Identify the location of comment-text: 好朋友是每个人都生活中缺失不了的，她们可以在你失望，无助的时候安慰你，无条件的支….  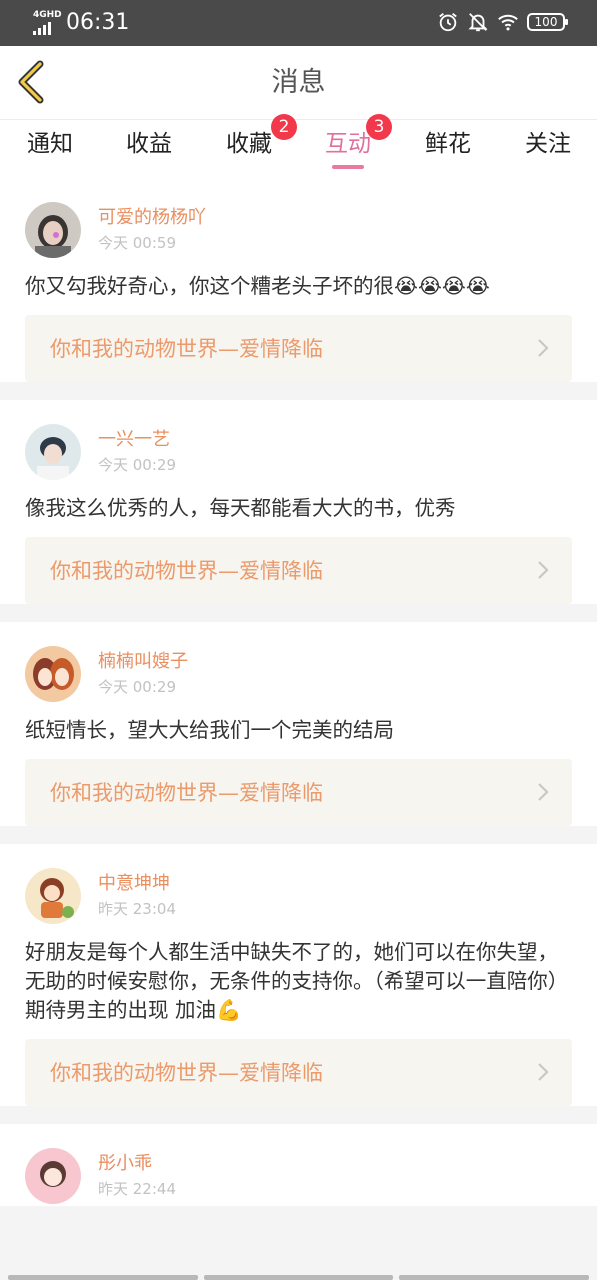
(297, 981).